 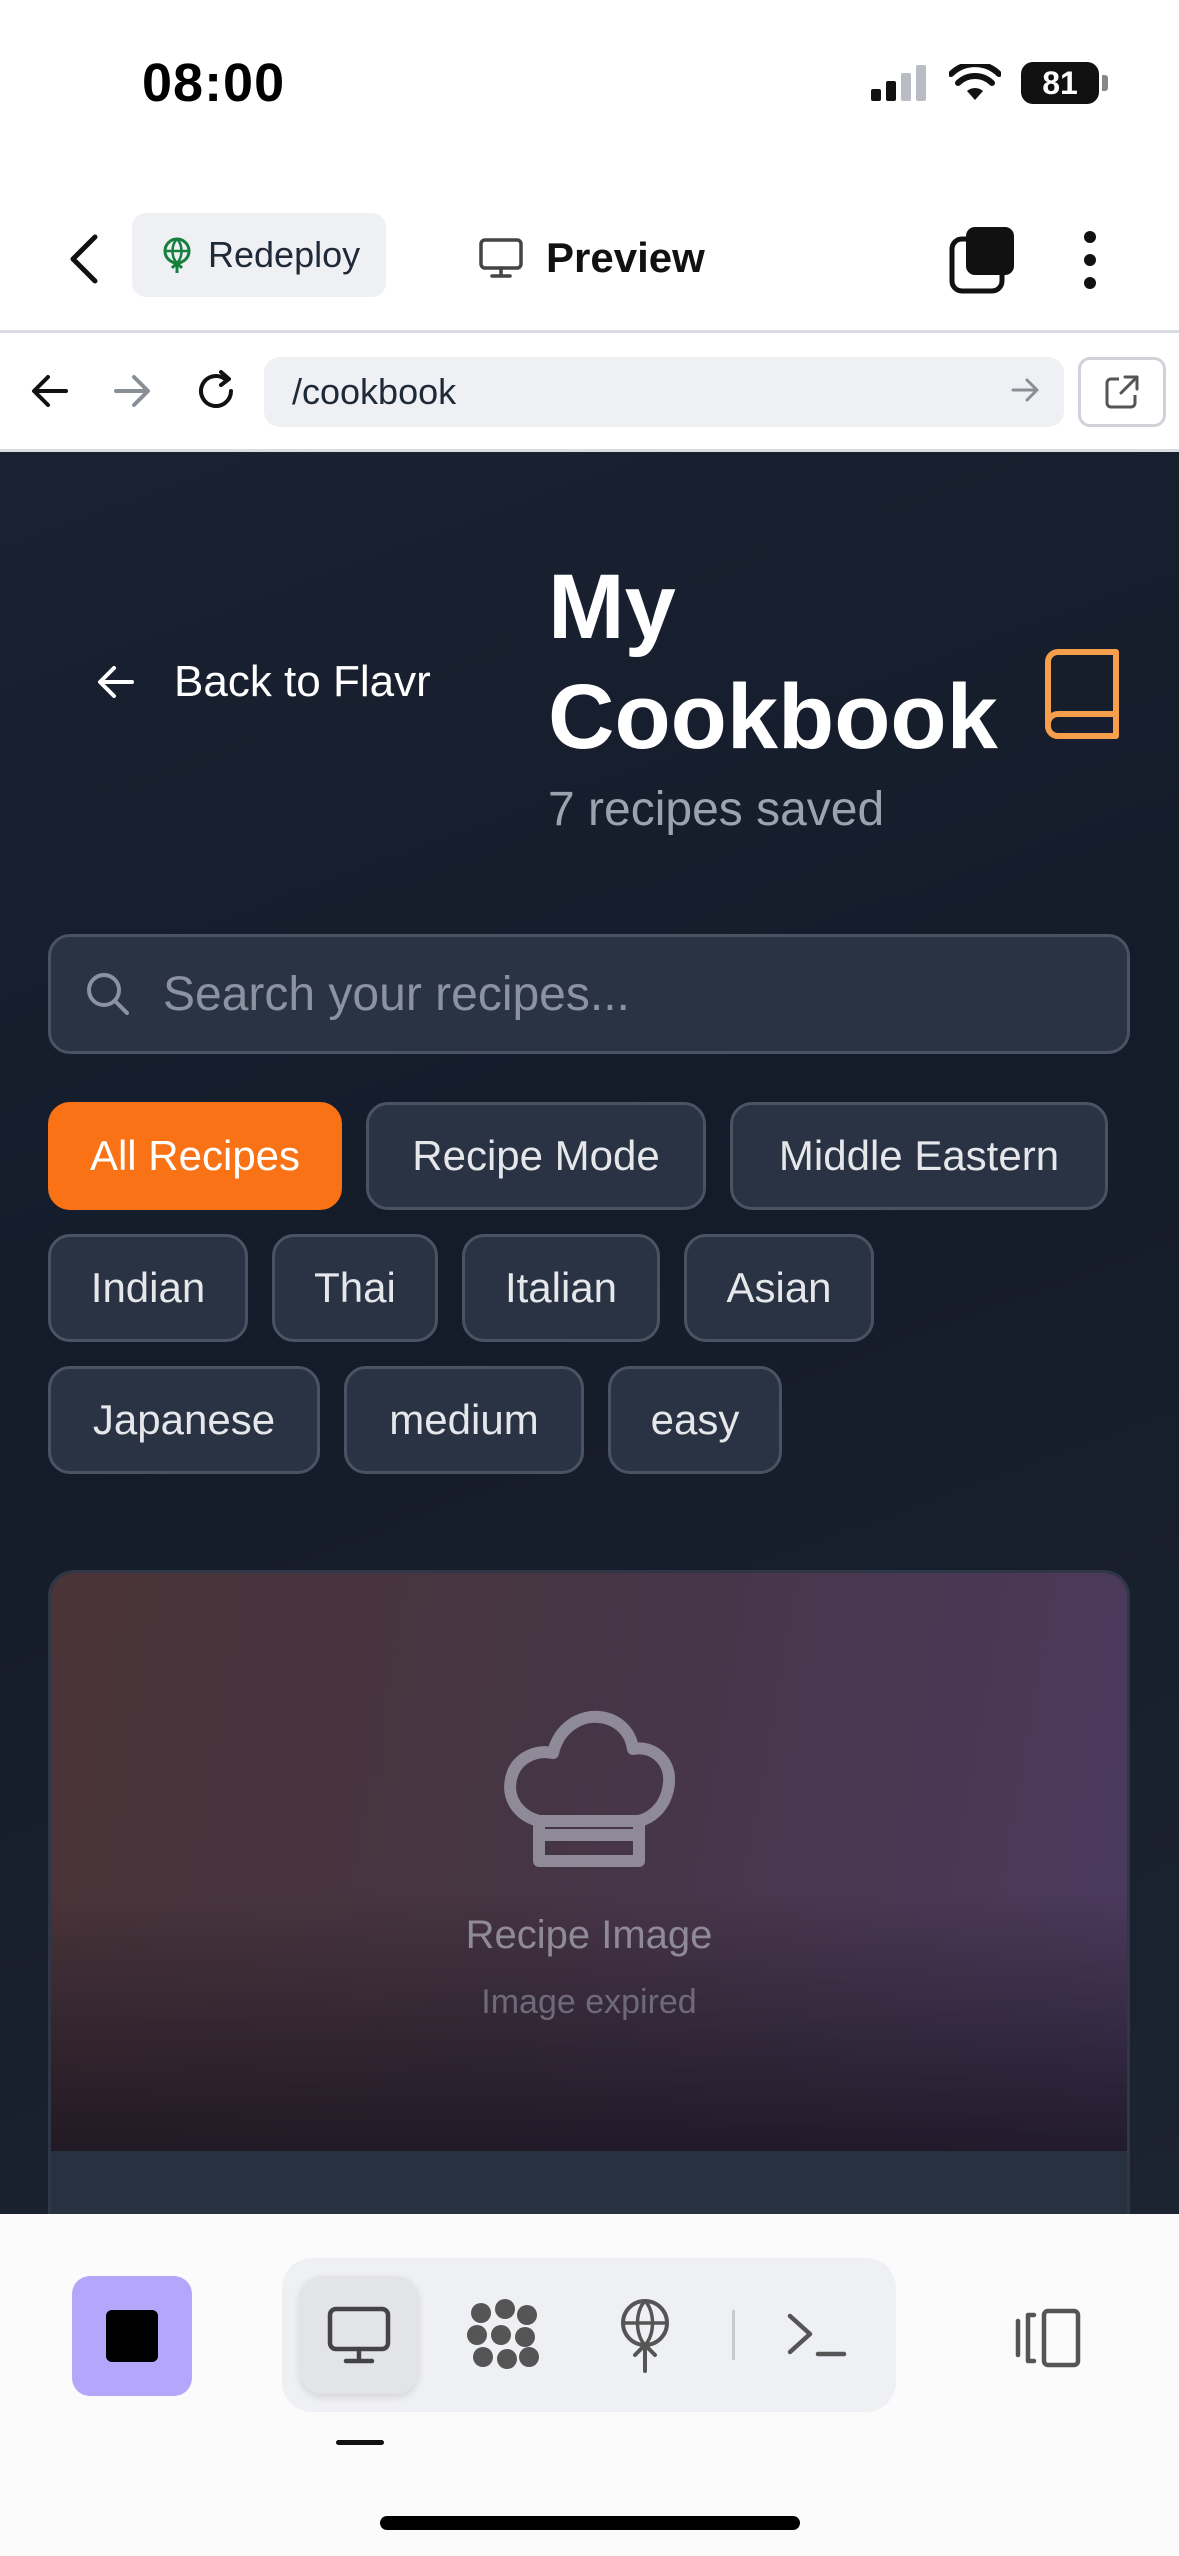 What do you see at coordinates (589, 1788) in the screenshot?
I see `chef-hat-icon` at bounding box center [589, 1788].